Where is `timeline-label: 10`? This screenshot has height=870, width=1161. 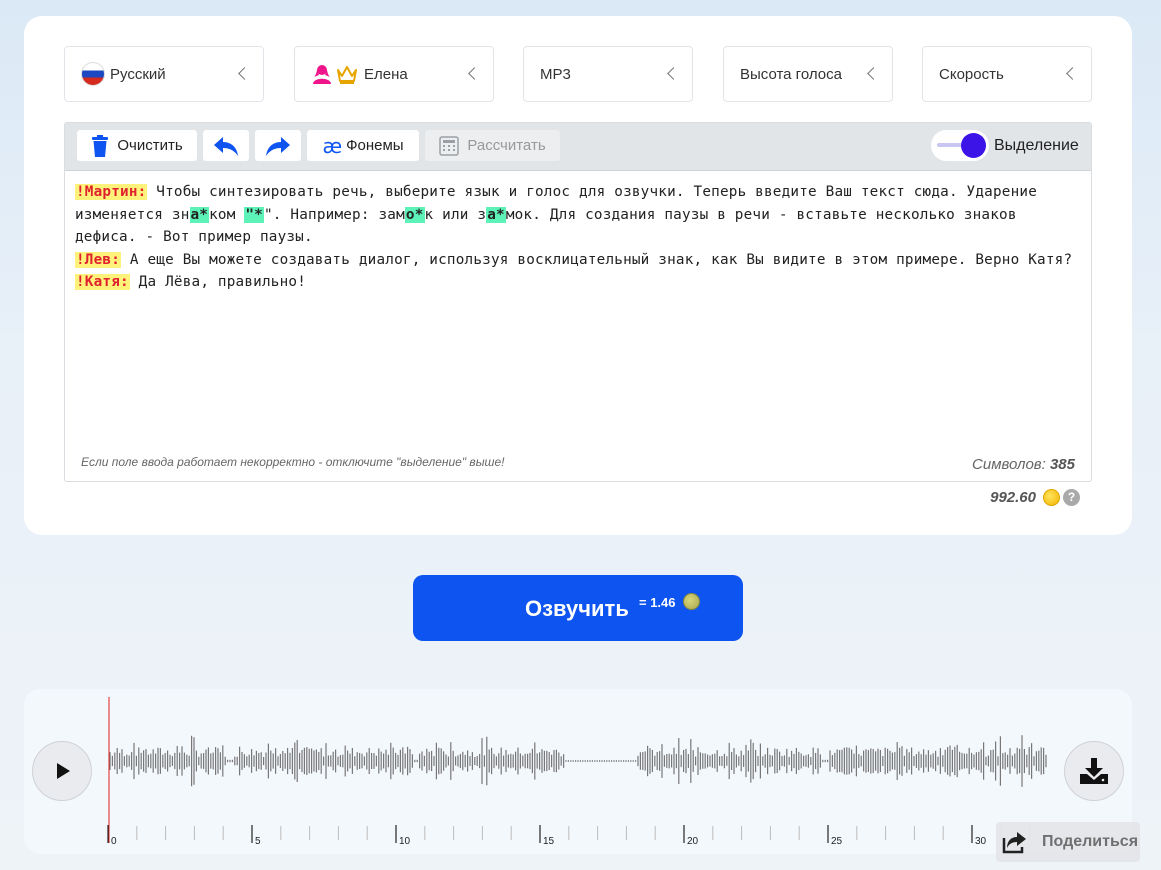 timeline-label: 10 is located at coordinates (405, 841).